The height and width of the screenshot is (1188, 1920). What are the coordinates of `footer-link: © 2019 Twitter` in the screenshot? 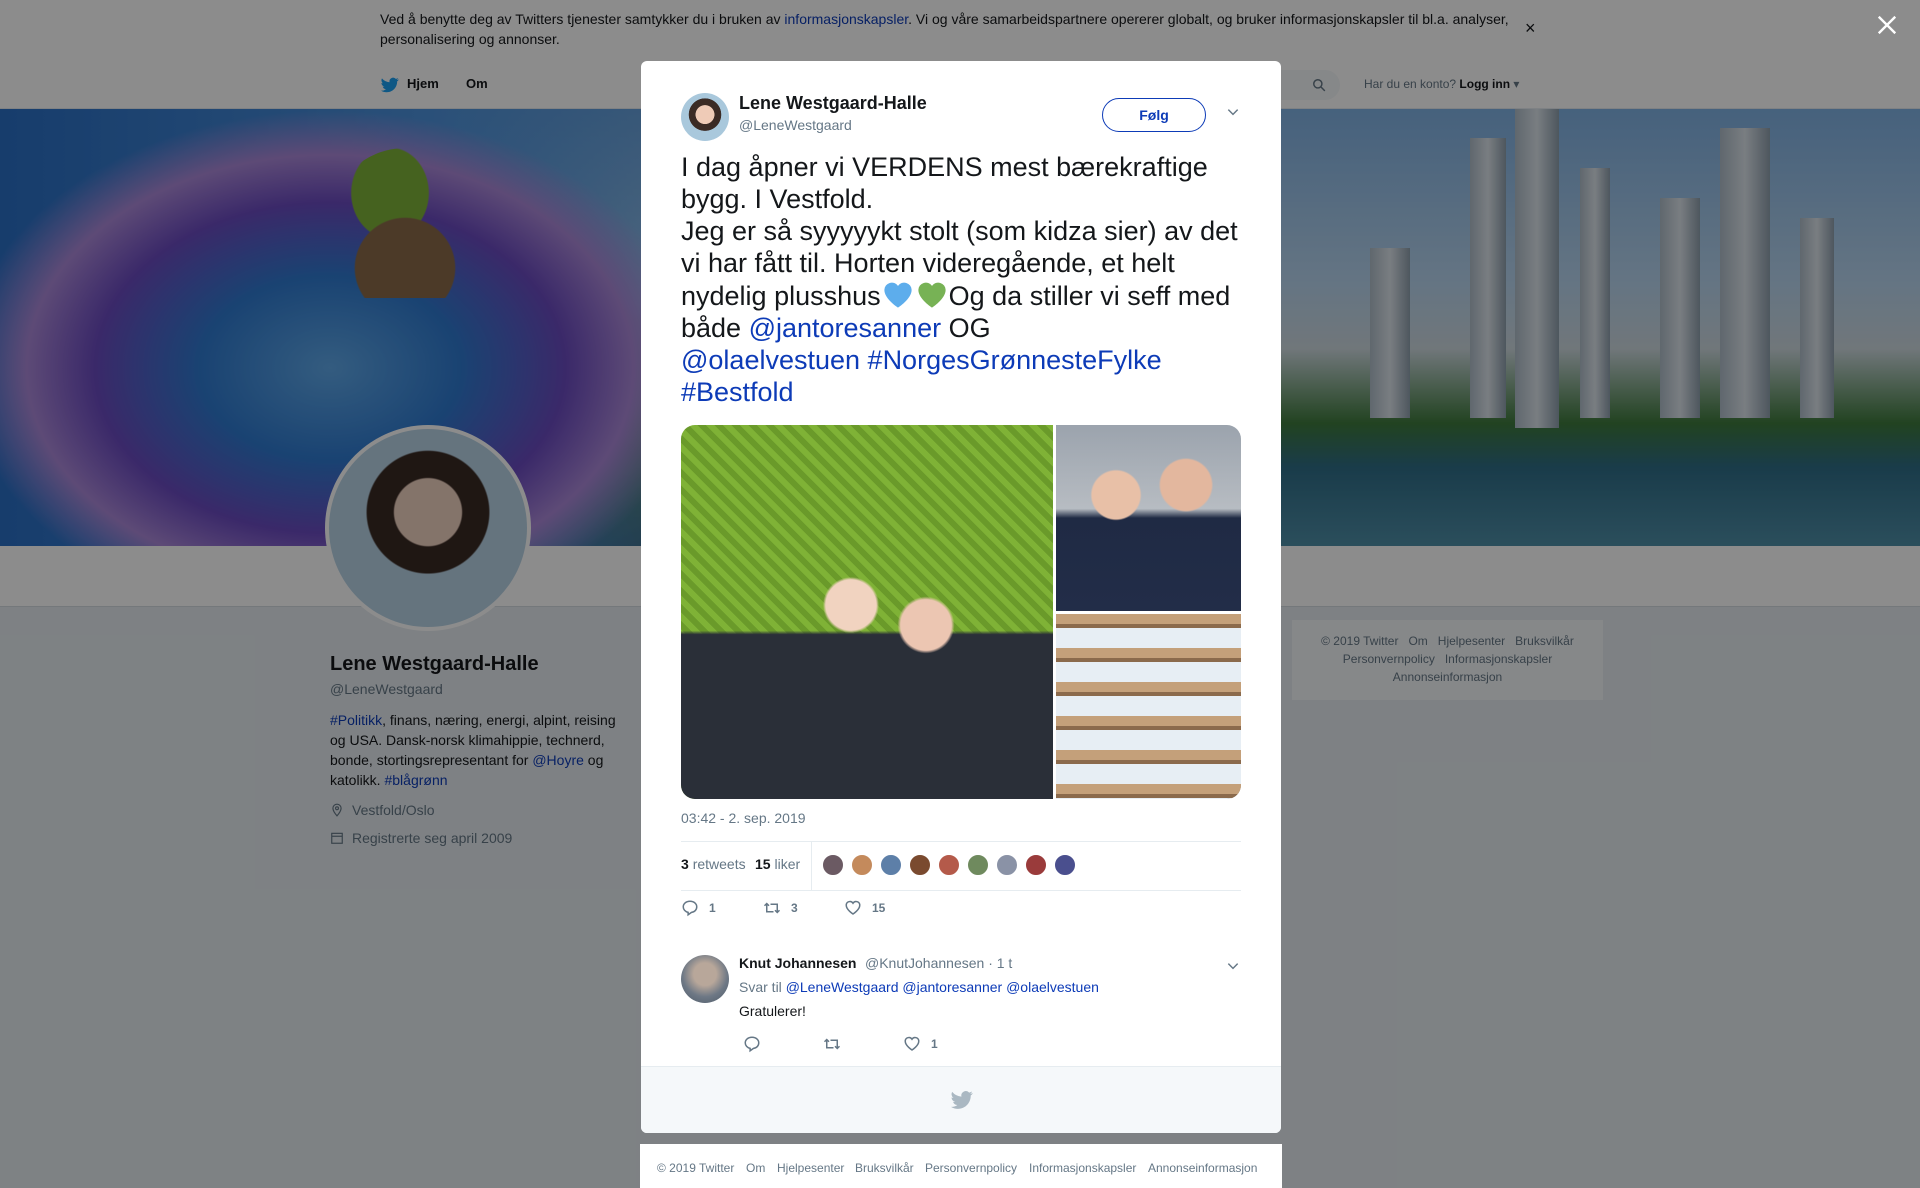 It's located at (695, 1168).